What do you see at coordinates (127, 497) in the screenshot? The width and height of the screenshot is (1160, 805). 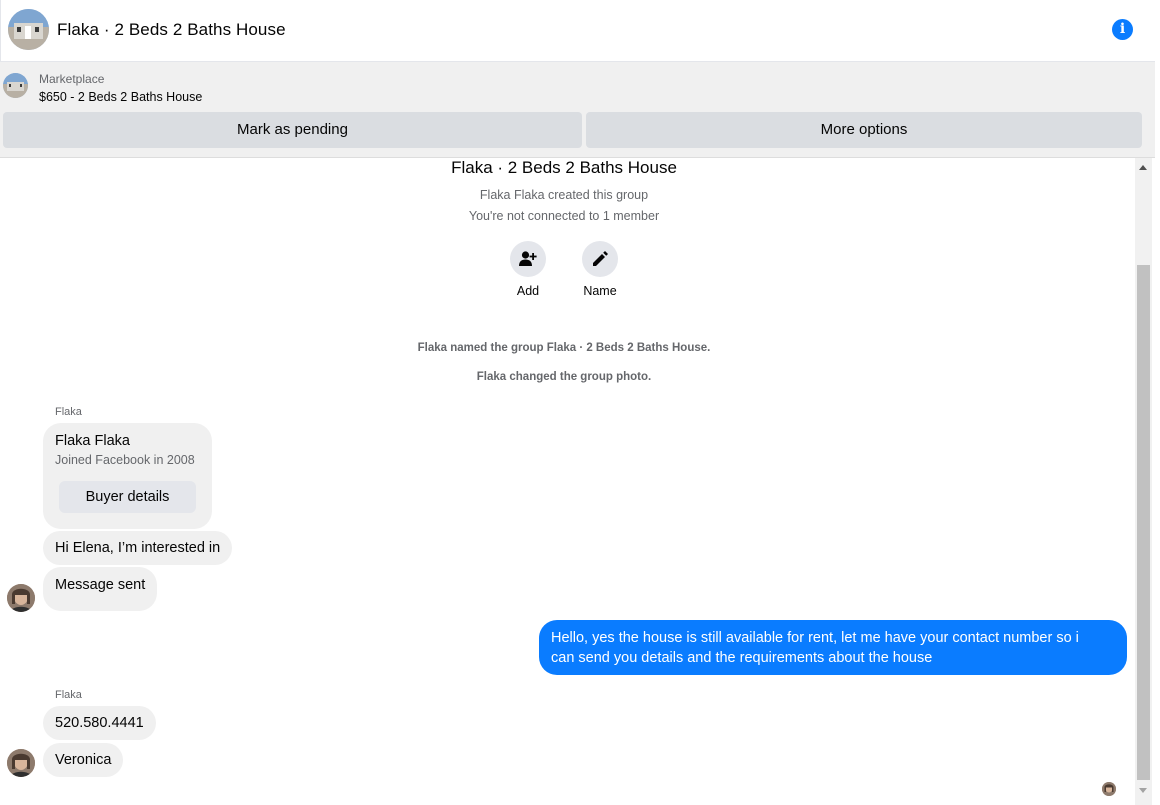 I see `buyer-details-button: Buyer details` at bounding box center [127, 497].